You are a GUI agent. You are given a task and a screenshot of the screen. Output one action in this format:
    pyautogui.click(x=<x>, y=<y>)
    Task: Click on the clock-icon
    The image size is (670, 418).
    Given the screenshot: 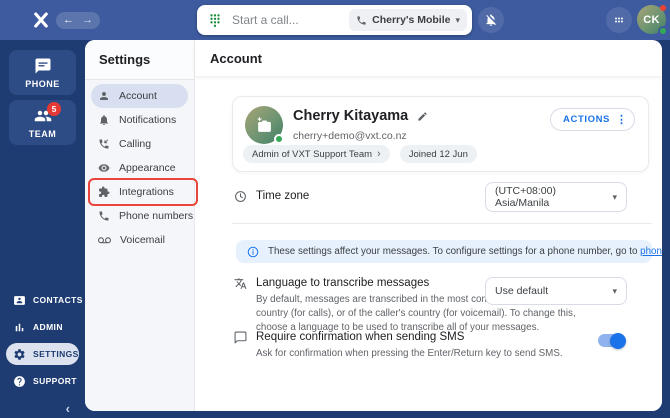 What is the action you would take?
    pyautogui.click(x=240, y=196)
    